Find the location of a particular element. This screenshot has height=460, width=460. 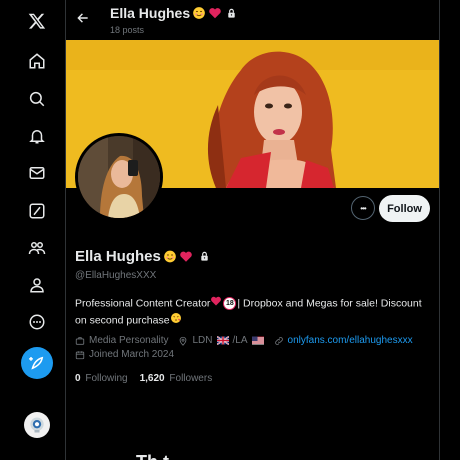

bell-icon is located at coordinates (37, 136).